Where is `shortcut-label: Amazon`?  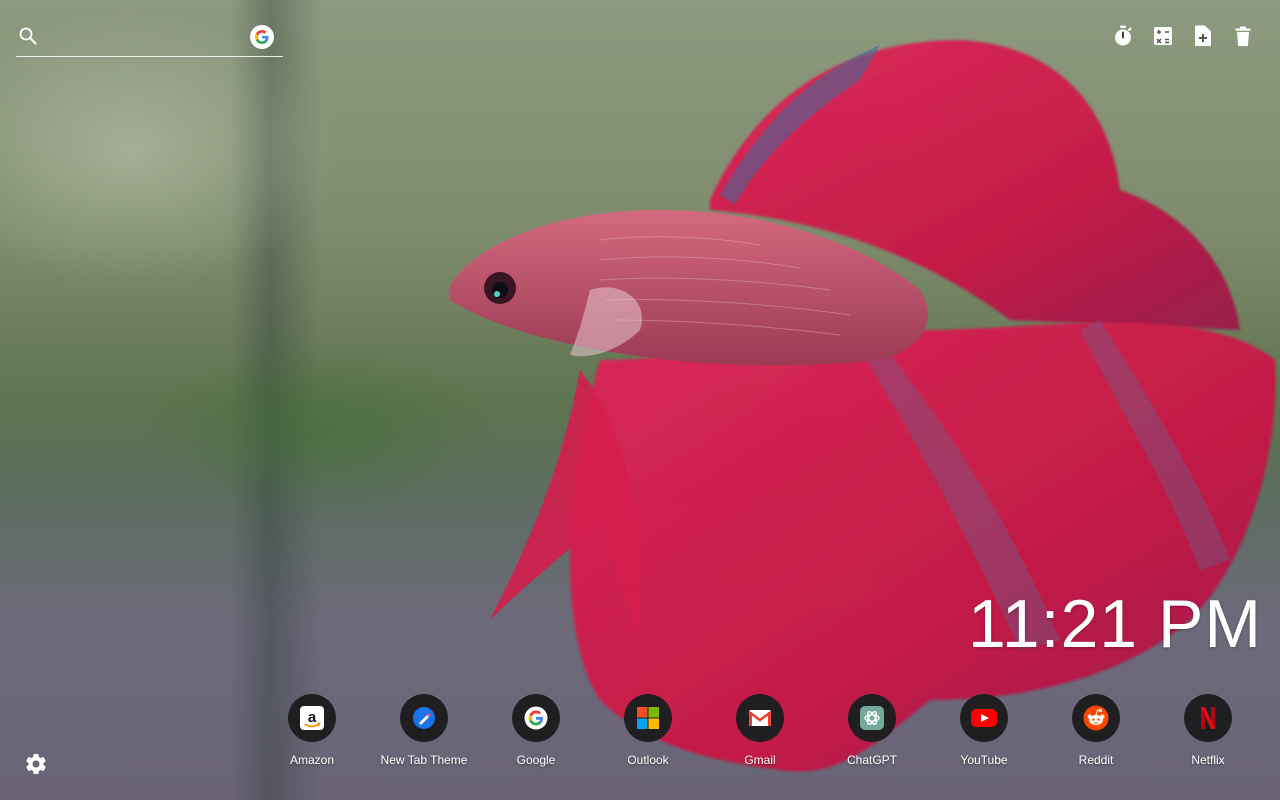 shortcut-label: Amazon is located at coordinates (312, 760).